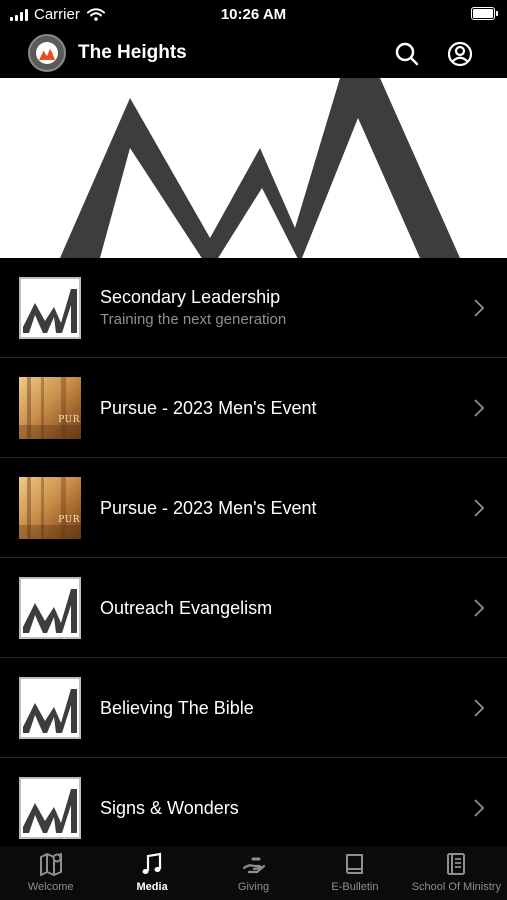  I want to click on item-text: Believing The Bible, so click(278, 708).